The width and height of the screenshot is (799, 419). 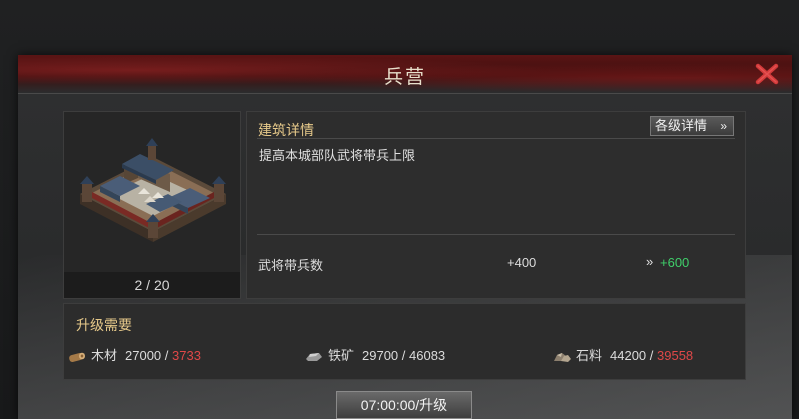 What do you see at coordinates (628, 355) in the screenshot?
I see `resource-required: 44200` at bounding box center [628, 355].